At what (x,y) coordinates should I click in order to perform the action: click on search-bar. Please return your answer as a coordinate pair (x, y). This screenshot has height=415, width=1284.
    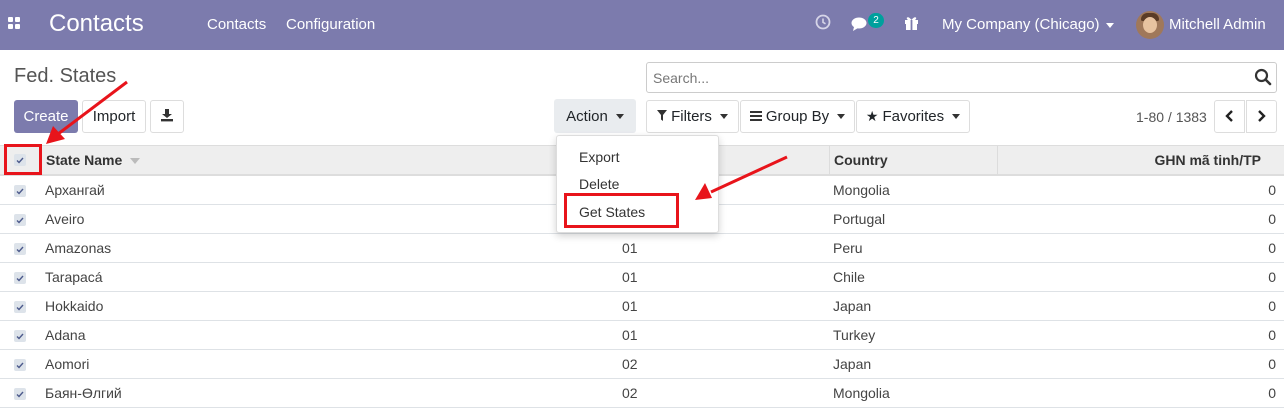
    Looking at the image, I should click on (961, 77).